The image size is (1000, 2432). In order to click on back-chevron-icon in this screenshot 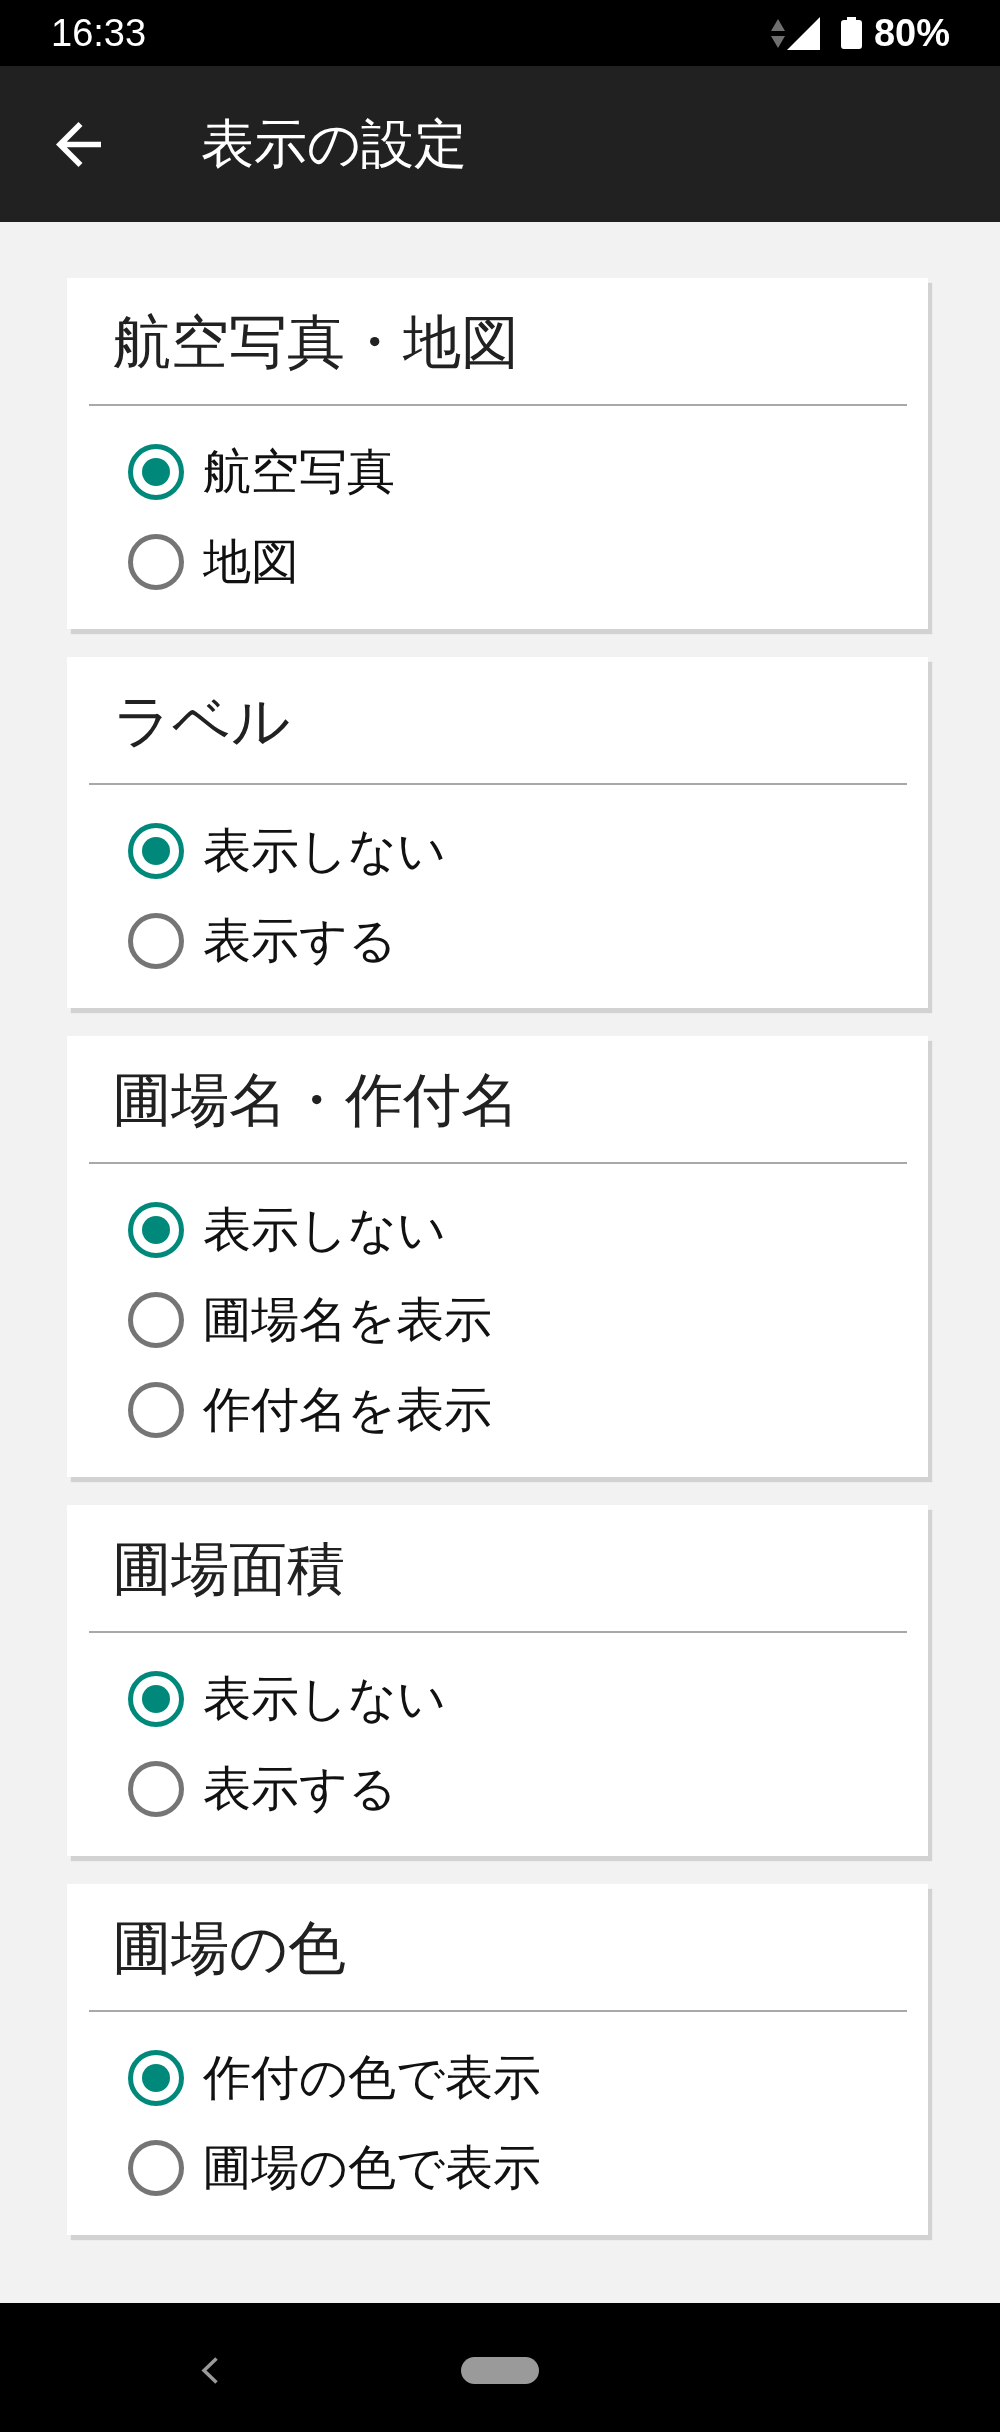, I will do `click(209, 2370)`.